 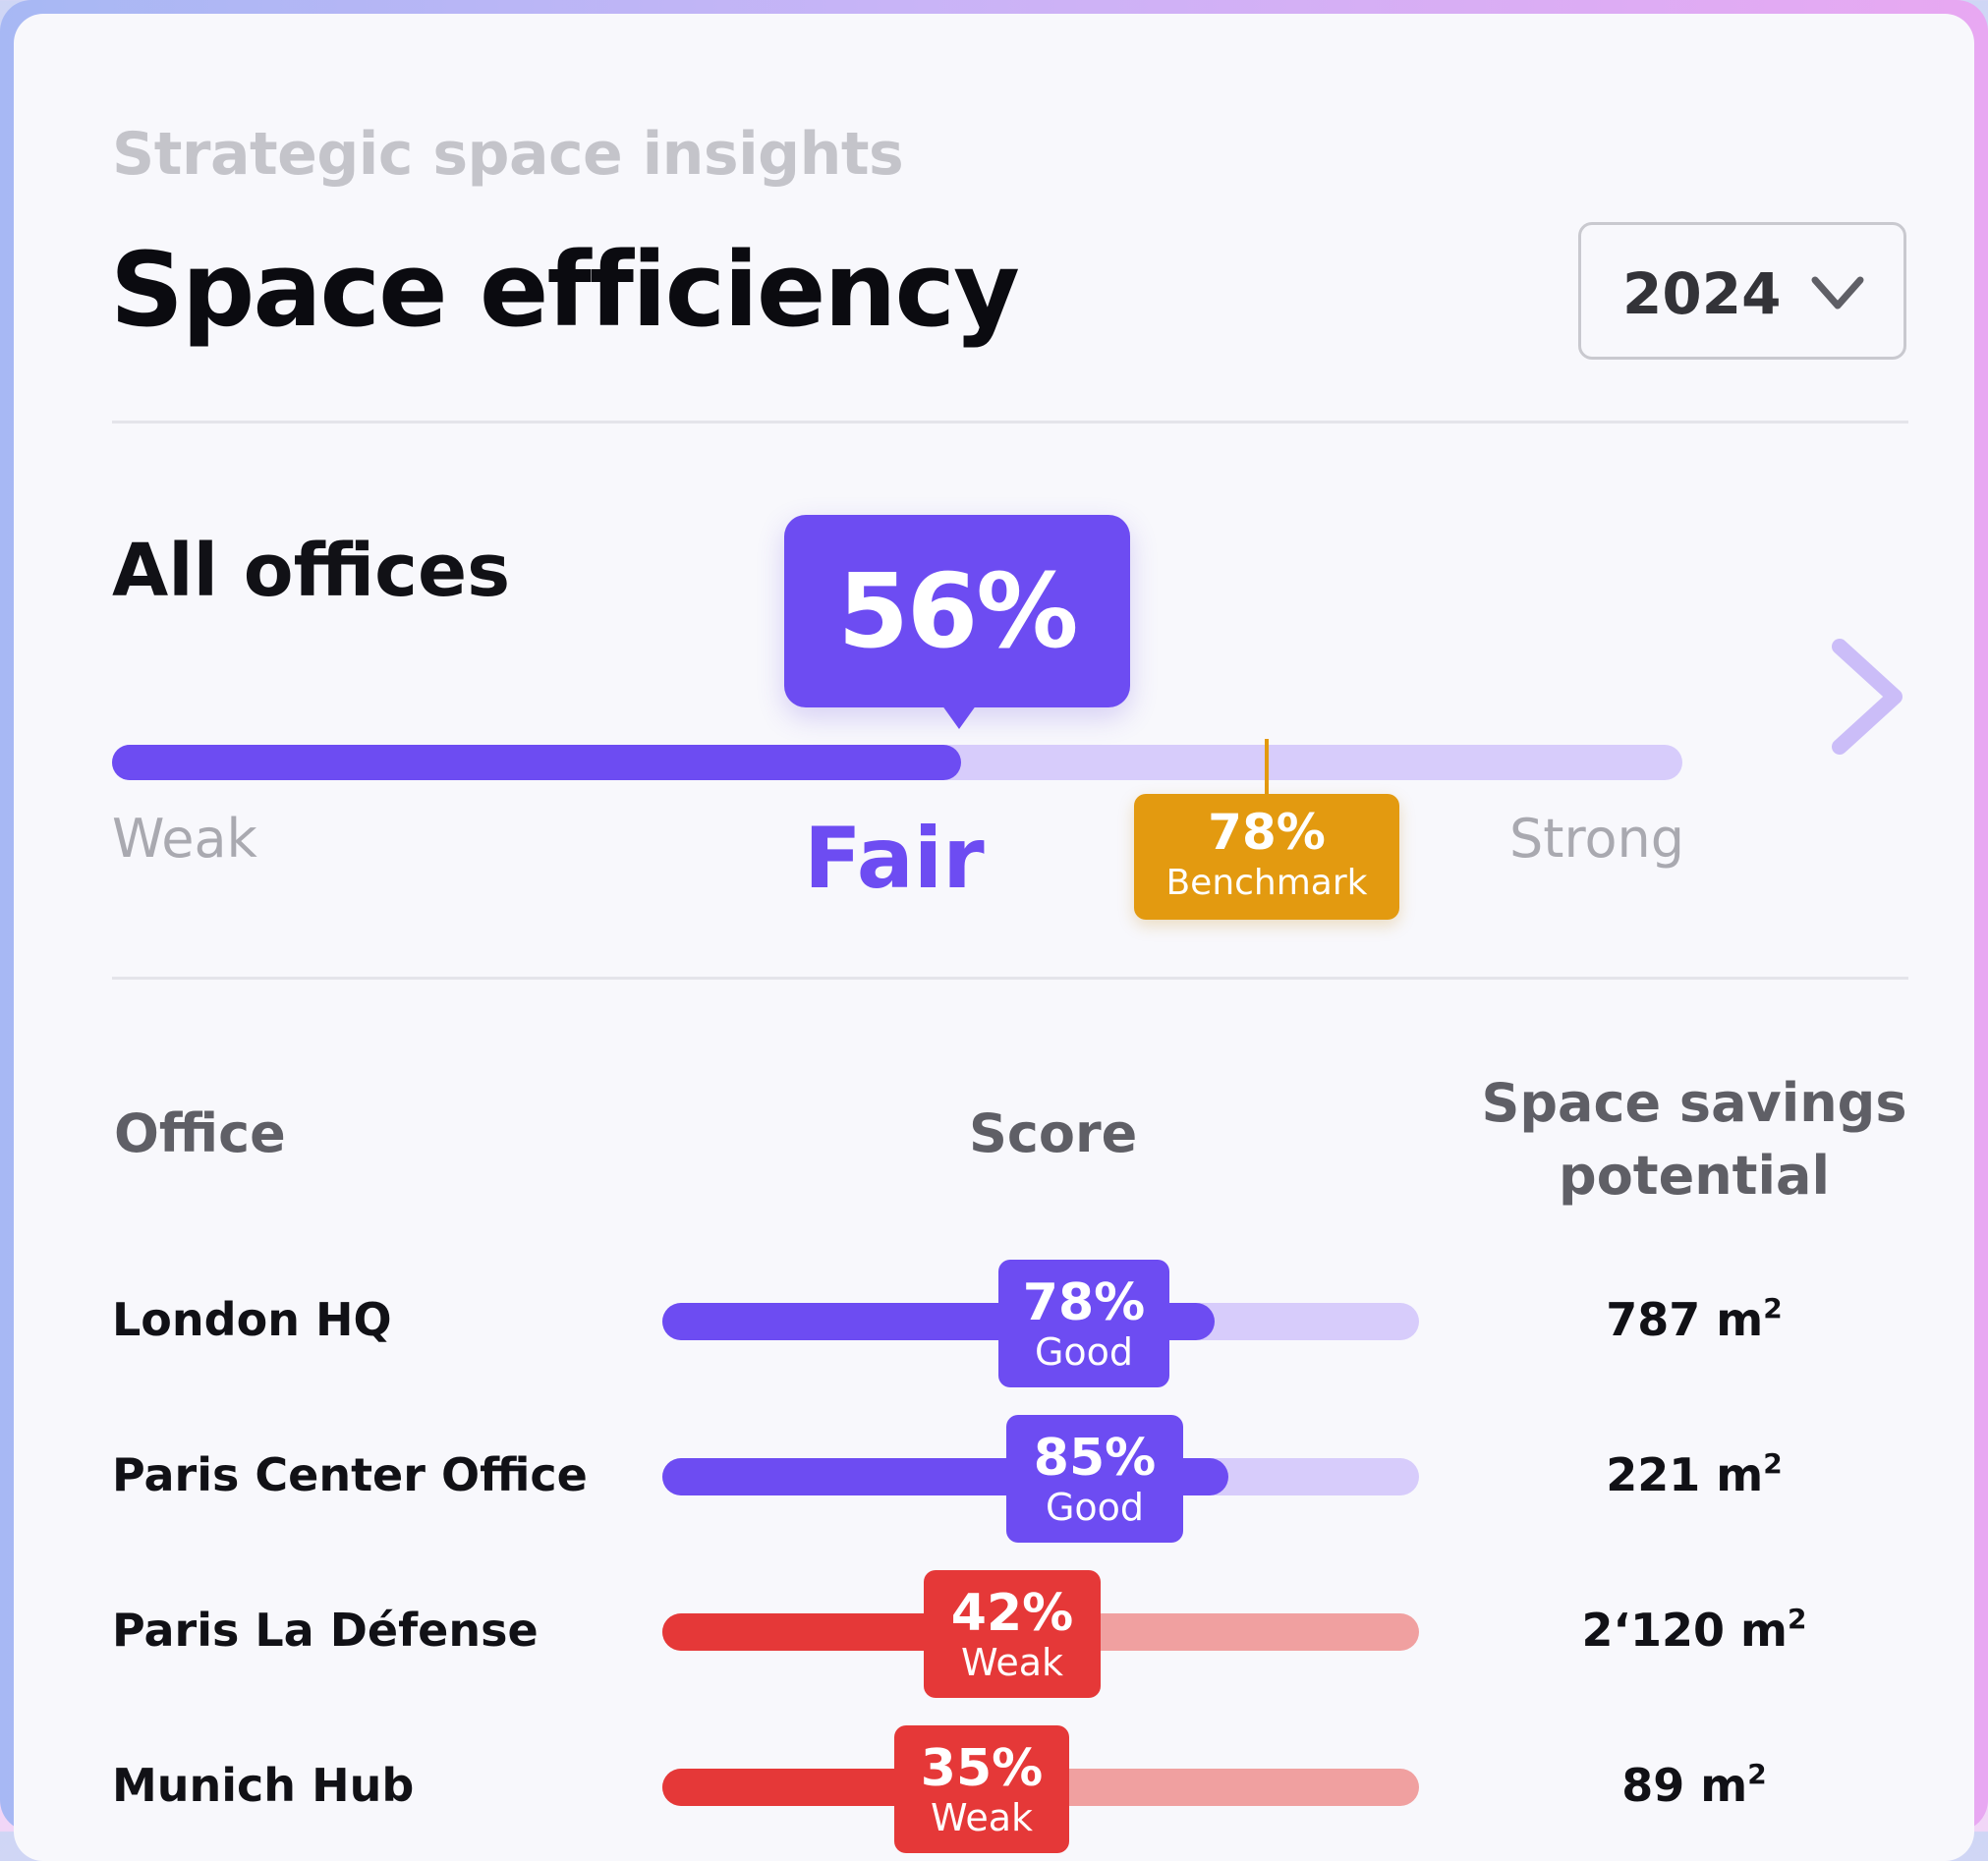 I want to click on savings-value: 89 m2, so click(x=1694, y=1785).